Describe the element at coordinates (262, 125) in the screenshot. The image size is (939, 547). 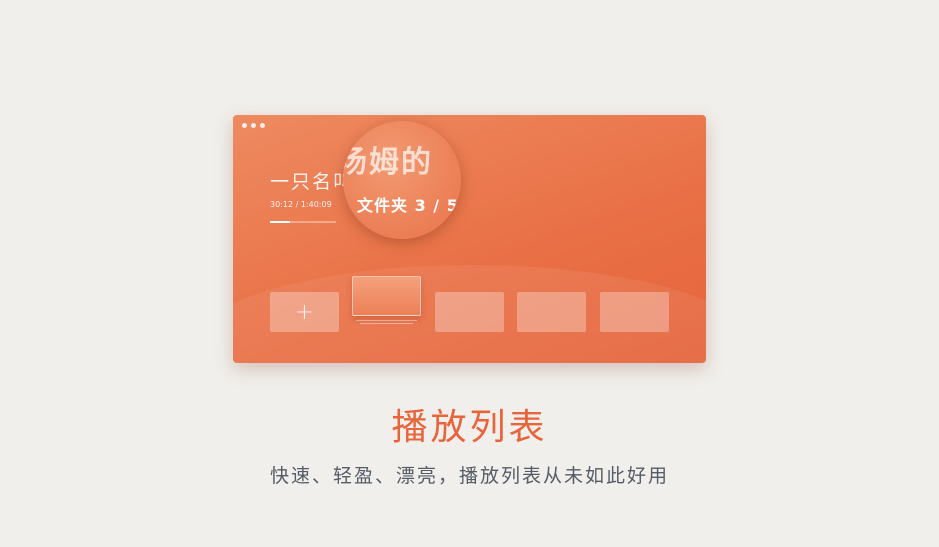
I see `maximize-dot` at that location.